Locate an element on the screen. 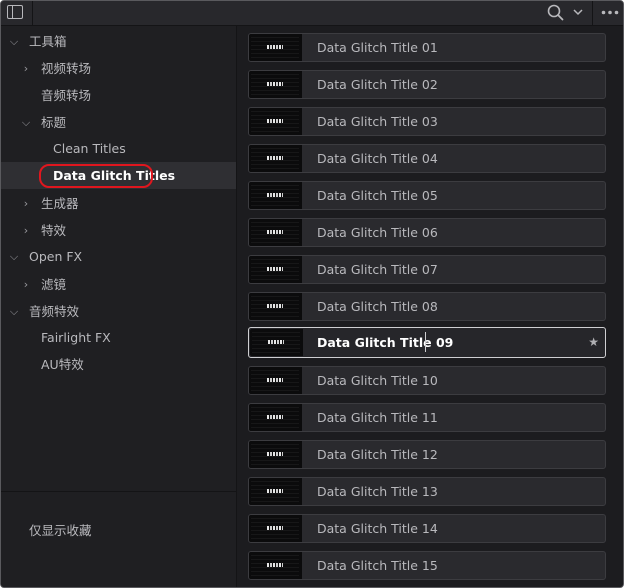 The image size is (624, 588). tree-item-au-effects: AU特效 is located at coordinates (118, 364).